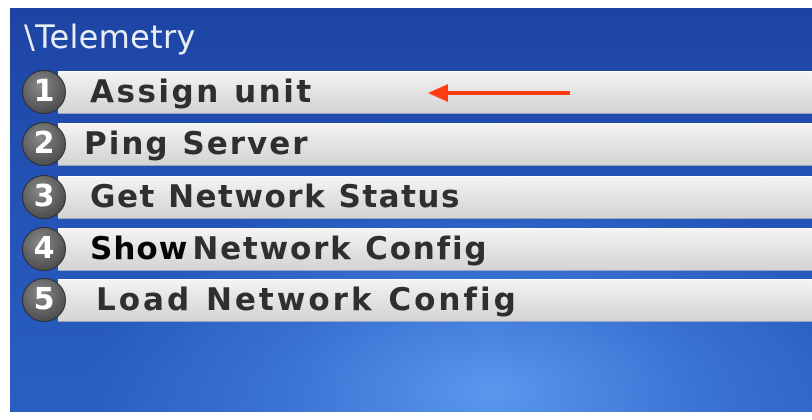 The height and width of the screenshot is (420, 812). I want to click on number-badge: 1, so click(44, 92).